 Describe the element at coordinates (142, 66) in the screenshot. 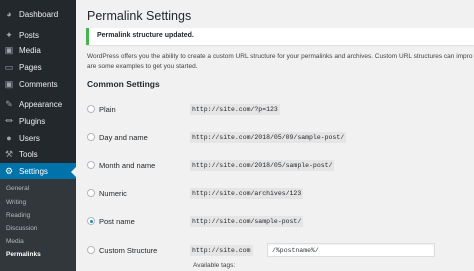

I see `intro-line: are some examples to get you started.` at that location.